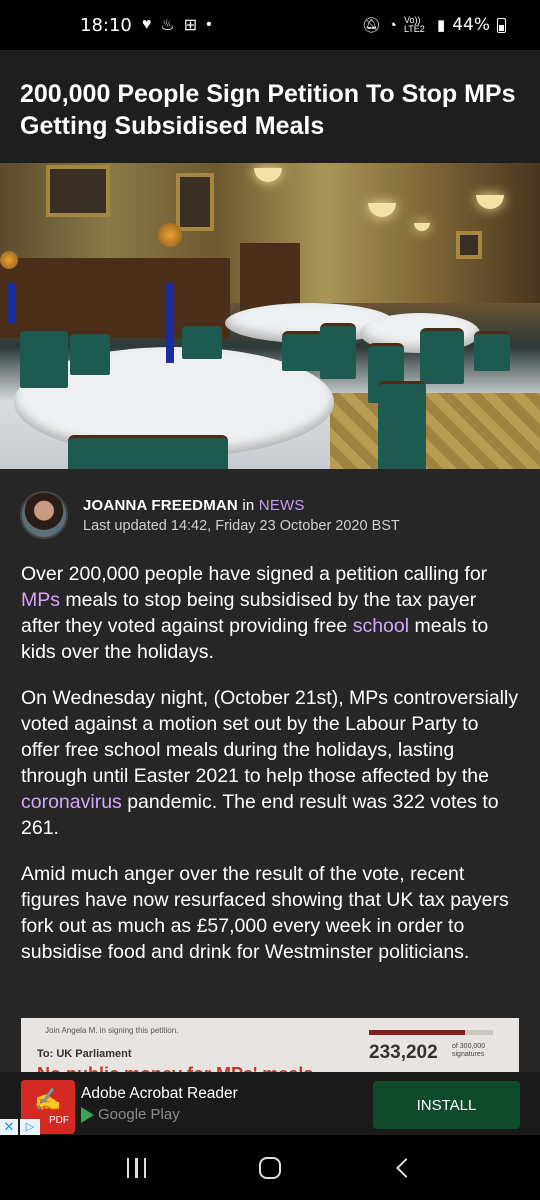 This screenshot has width=540, height=1200. I want to click on home-icon, so click(269, 1167).